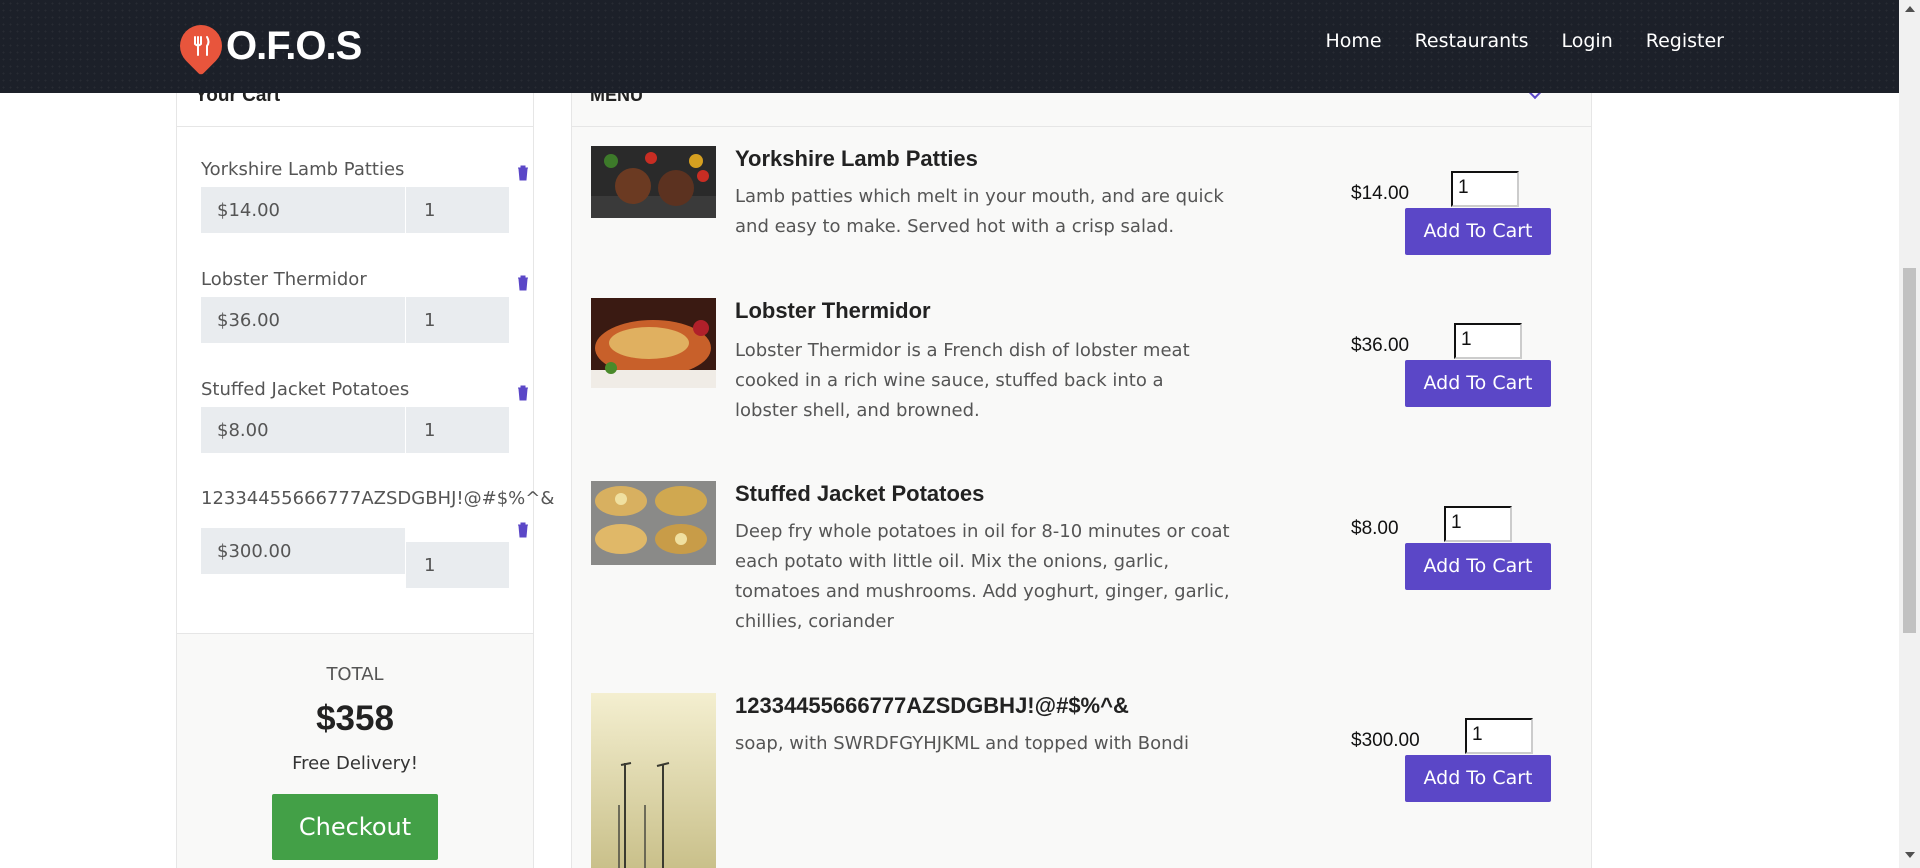  Describe the element at coordinates (294, 45) in the screenshot. I see `brand-name: O.F.O.S` at that location.